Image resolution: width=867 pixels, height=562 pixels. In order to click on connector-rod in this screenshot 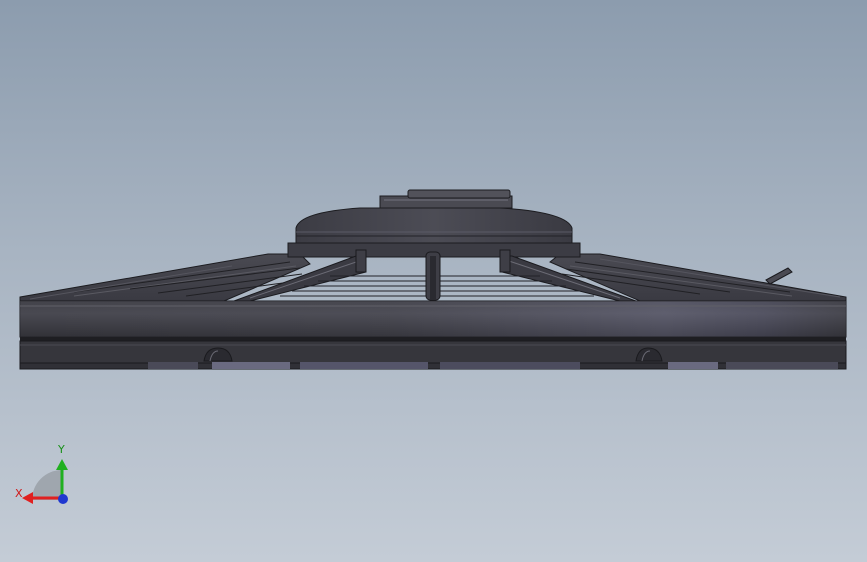, I will do `click(779, 276)`.